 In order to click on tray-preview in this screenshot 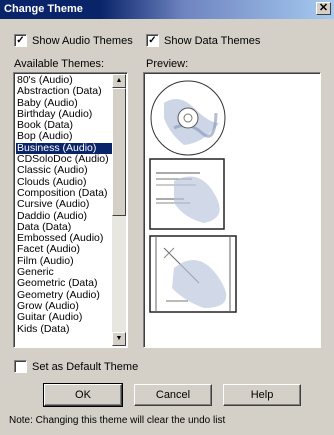, I will do `click(193, 274)`.